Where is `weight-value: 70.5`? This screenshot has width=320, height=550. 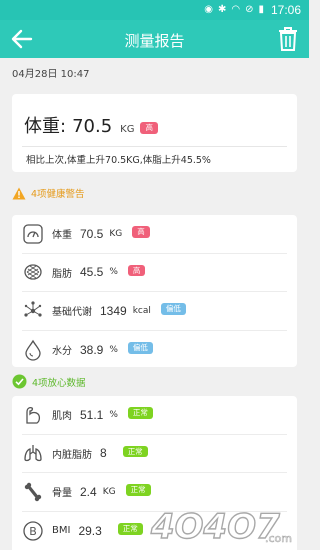 weight-value: 70.5 is located at coordinates (92, 126).